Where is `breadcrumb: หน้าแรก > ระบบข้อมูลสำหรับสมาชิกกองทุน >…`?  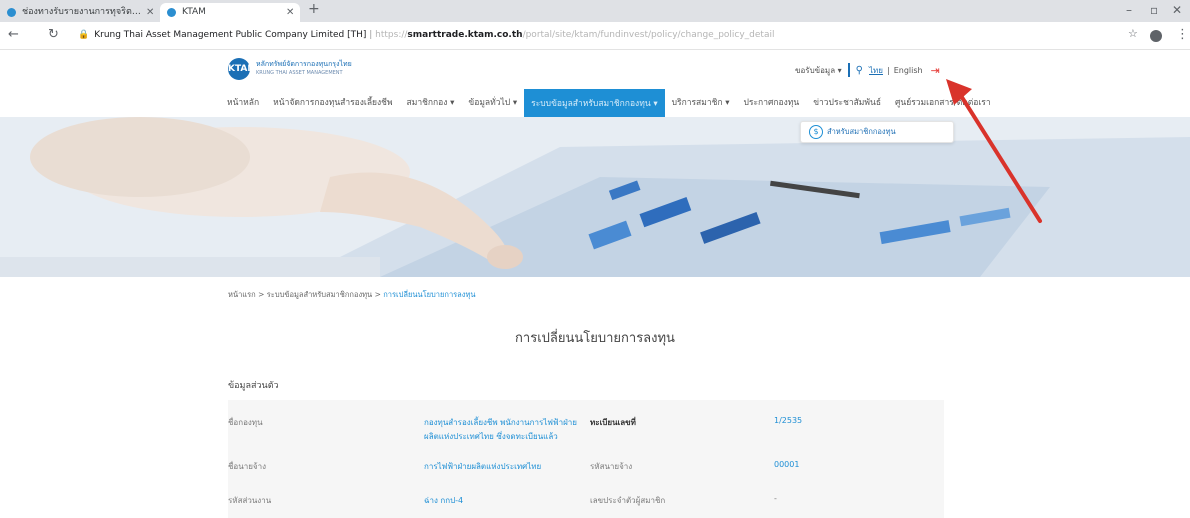
breadcrumb: หน้าแรก > ระบบข้อมูลสำหรับสมาชิกกองทุน >… is located at coordinates (352, 295).